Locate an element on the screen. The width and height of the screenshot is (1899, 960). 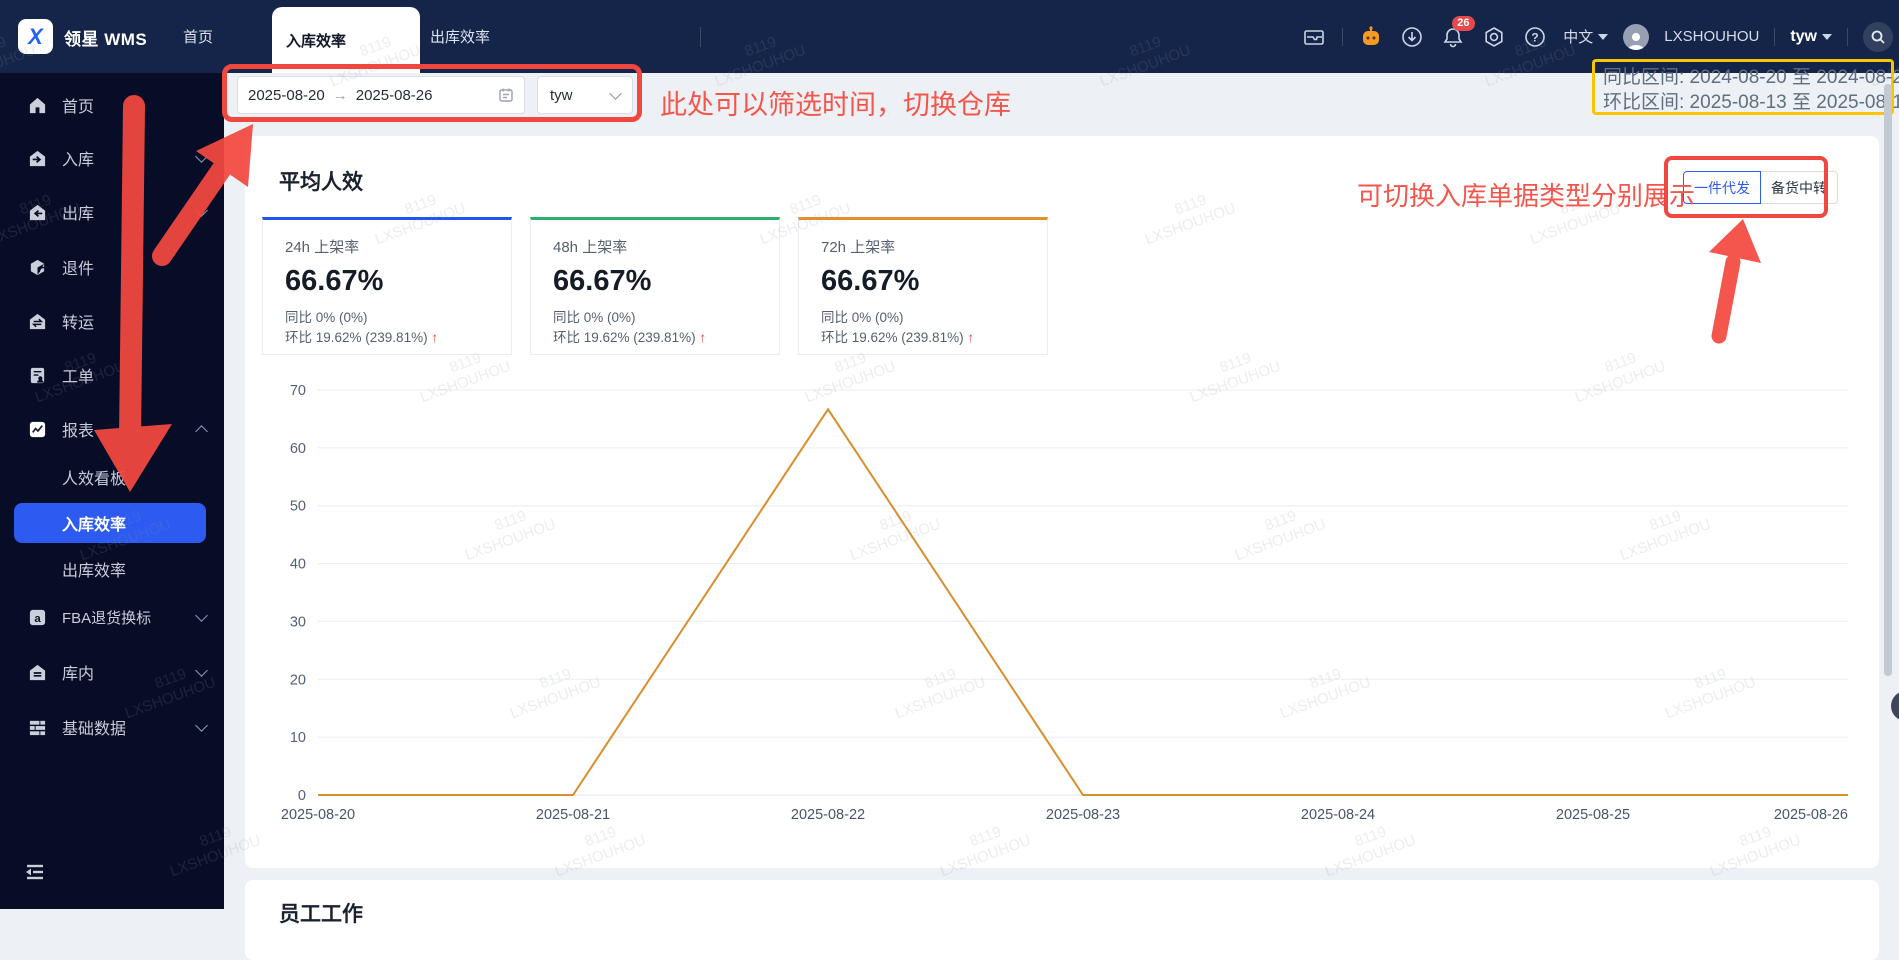
date-start: 2025-08-20 is located at coordinates (286, 95).